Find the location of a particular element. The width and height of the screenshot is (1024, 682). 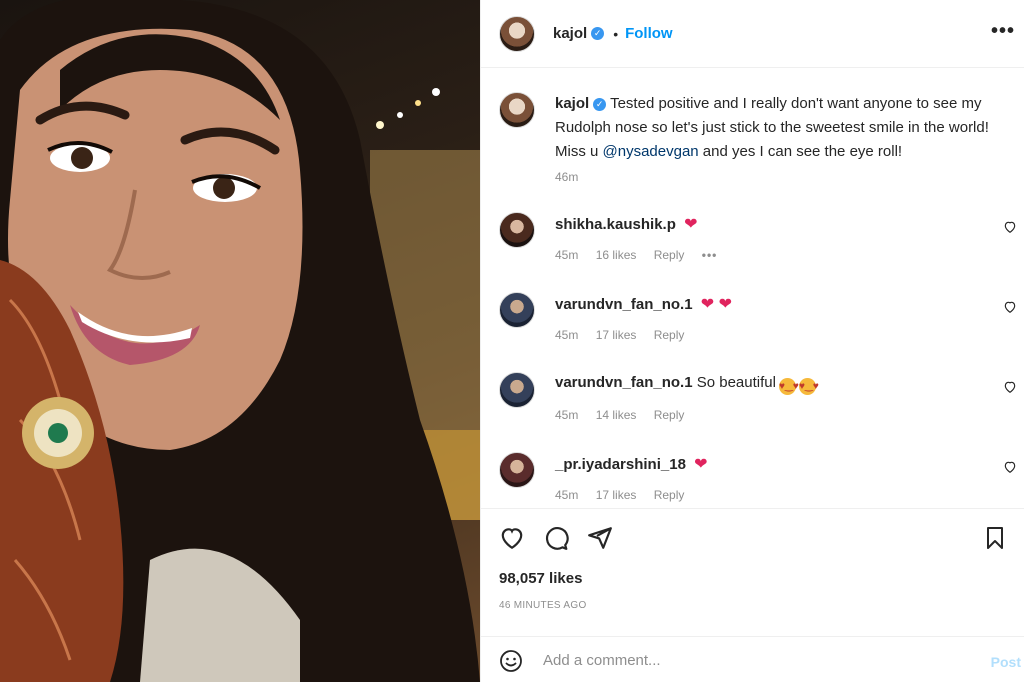

post-timestamp: 46 MINUTES AGO is located at coordinates (543, 605).